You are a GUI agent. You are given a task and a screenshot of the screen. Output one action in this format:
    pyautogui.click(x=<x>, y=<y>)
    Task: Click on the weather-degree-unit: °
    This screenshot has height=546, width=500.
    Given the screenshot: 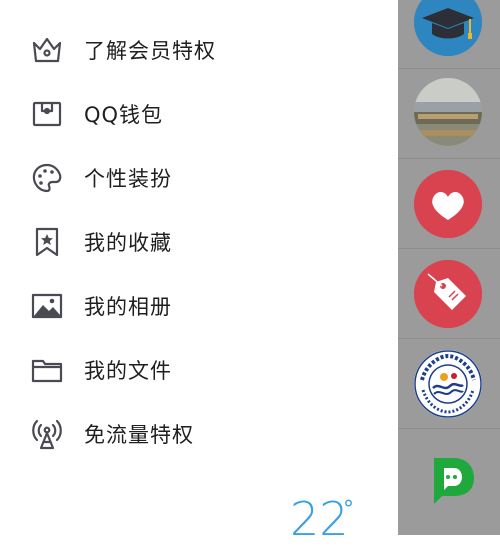 What is the action you would take?
    pyautogui.click(x=348, y=509)
    